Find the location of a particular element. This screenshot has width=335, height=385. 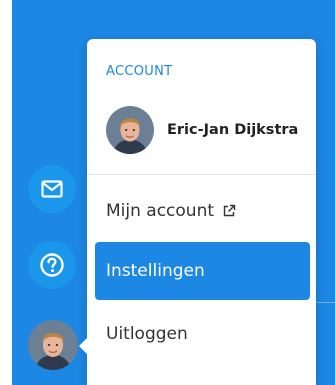

menu-item-label: Uitloggen is located at coordinates (147, 334).